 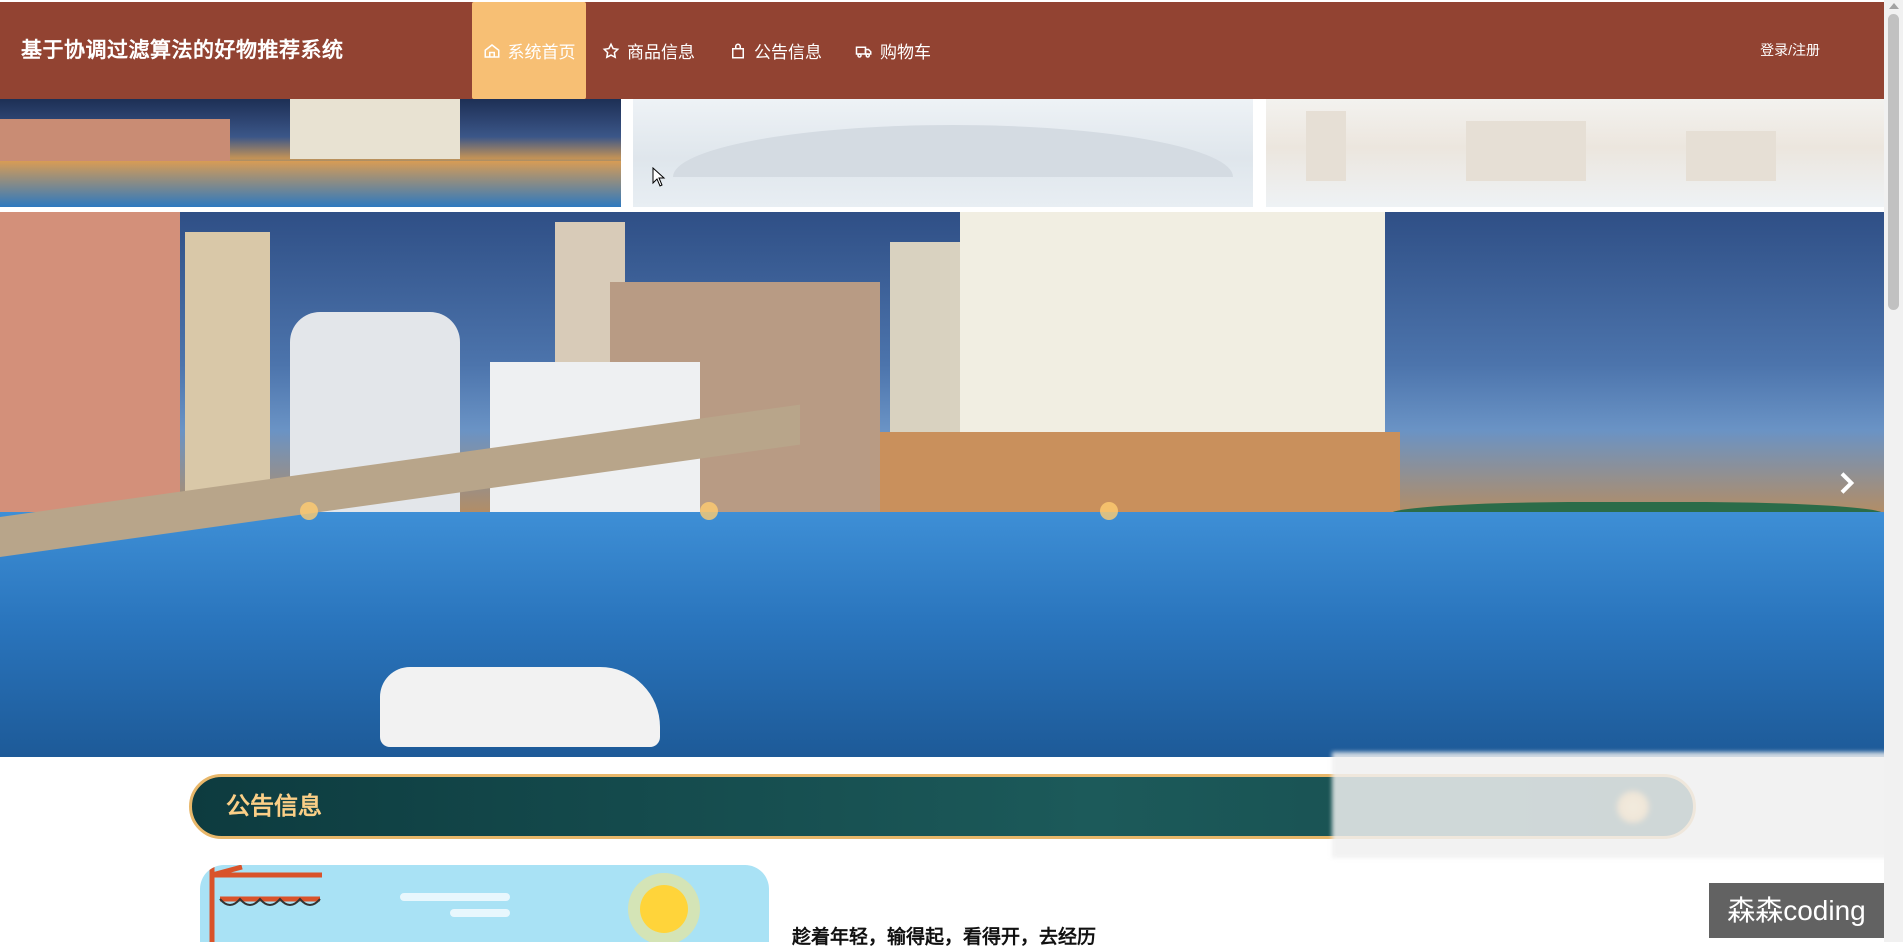 I want to click on article-title: 趁着年轻，输得起，看得开，去经历, so click(x=944, y=935).